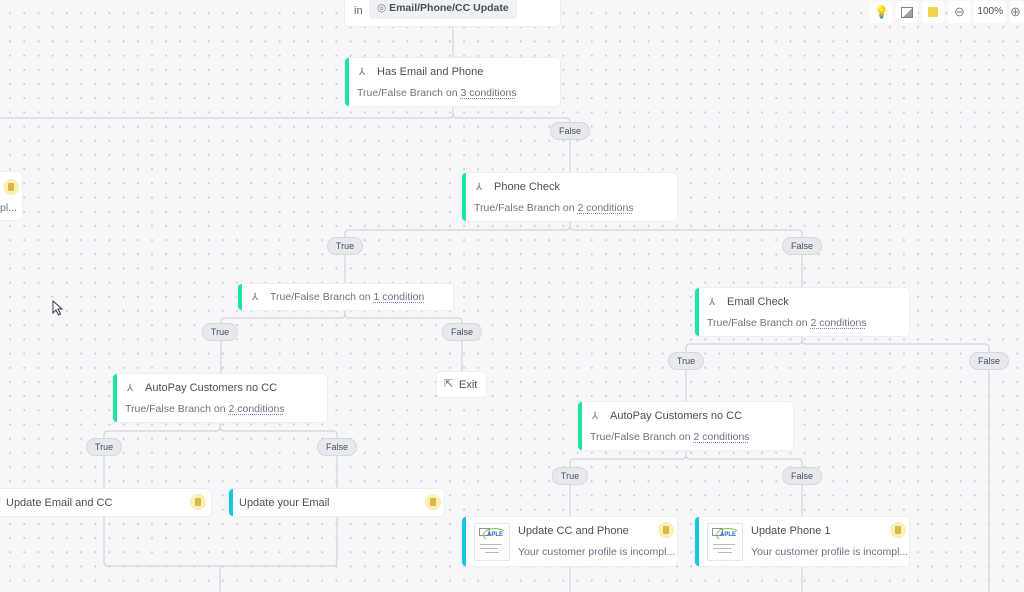 This screenshot has width=1024, height=592. Describe the element at coordinates (907, 12) in the screenshot. I see `image-icon` at that location.